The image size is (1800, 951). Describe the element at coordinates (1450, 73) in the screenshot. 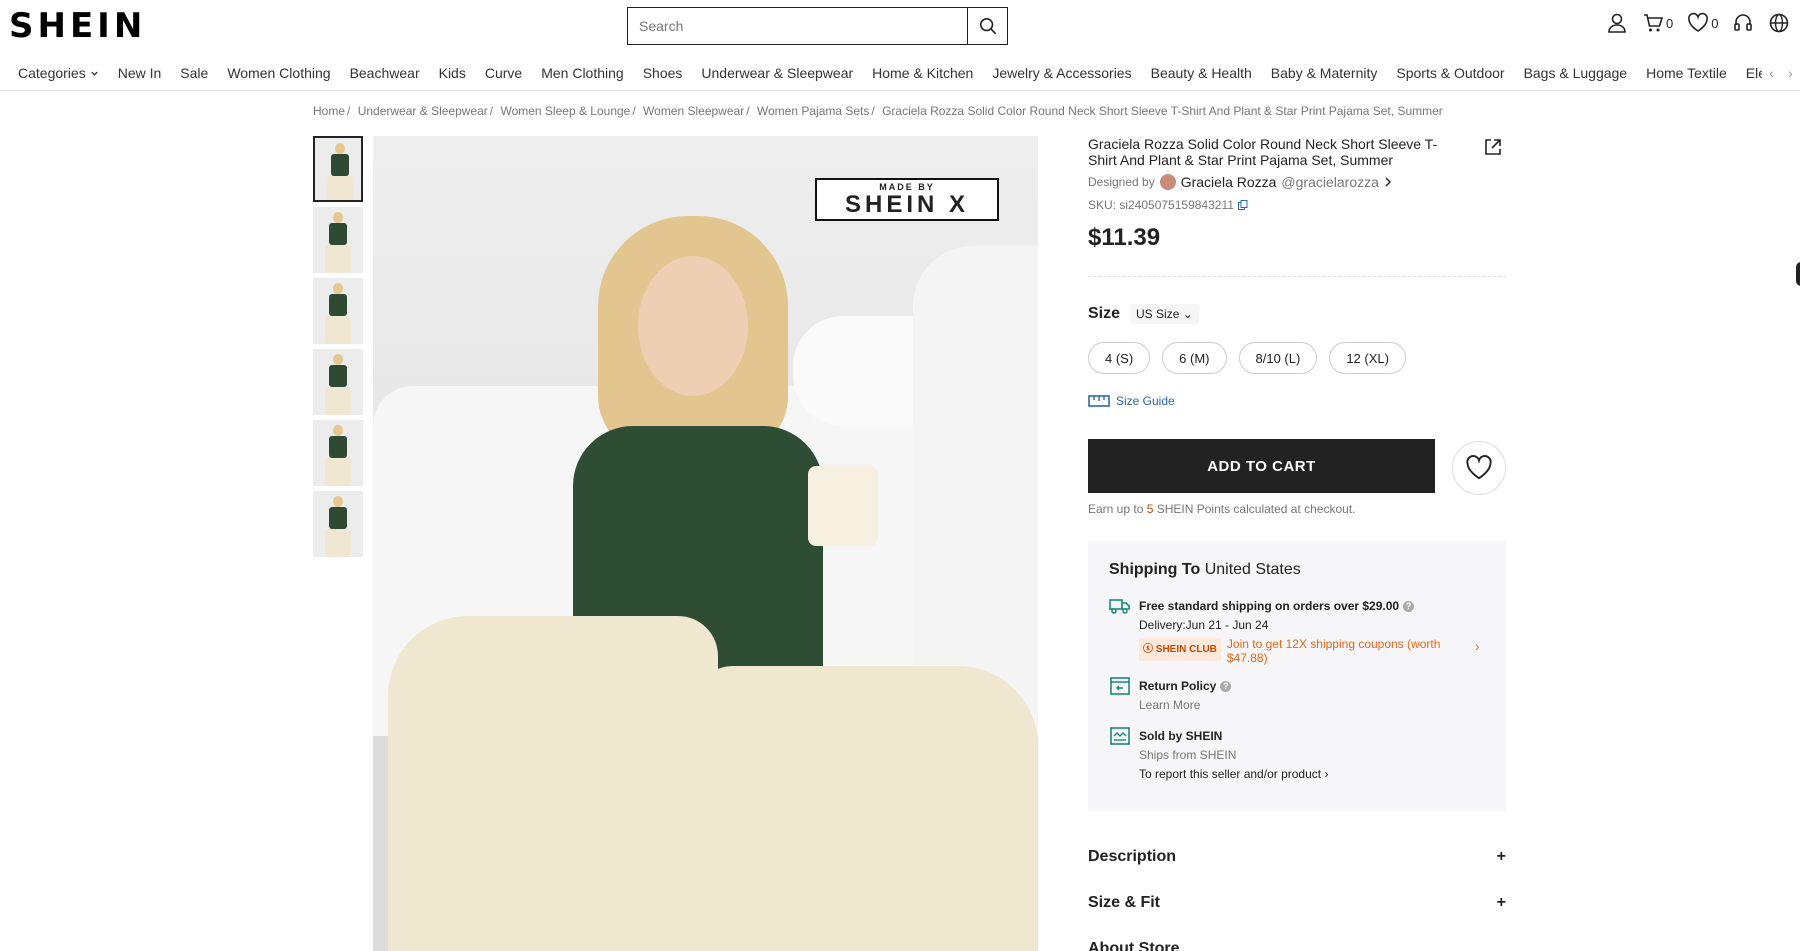

I see `nav-item-sports-outdoor: Sports & Outdoor` at that location.